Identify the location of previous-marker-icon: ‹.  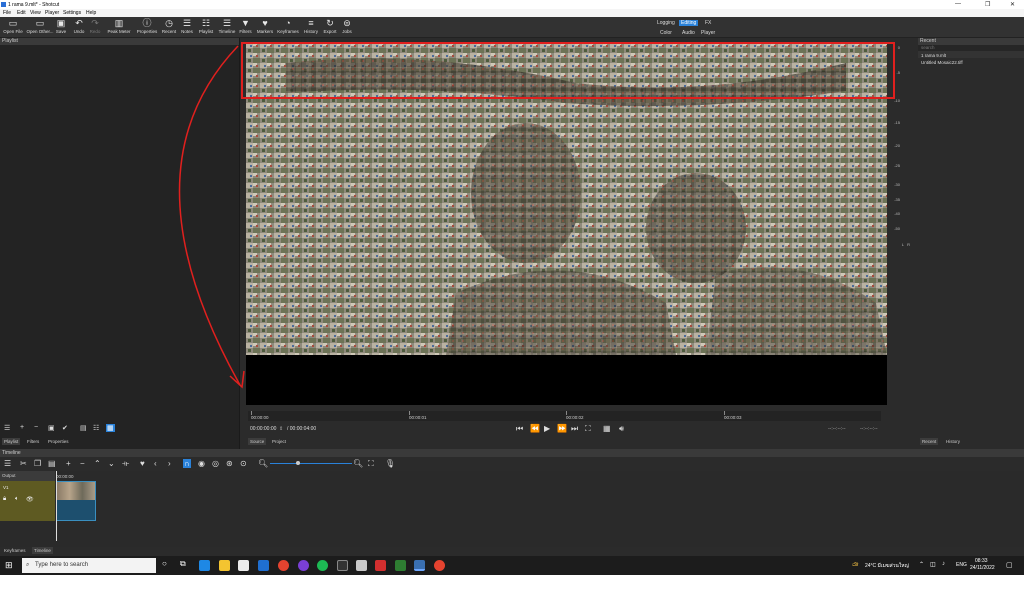
(155, 463).